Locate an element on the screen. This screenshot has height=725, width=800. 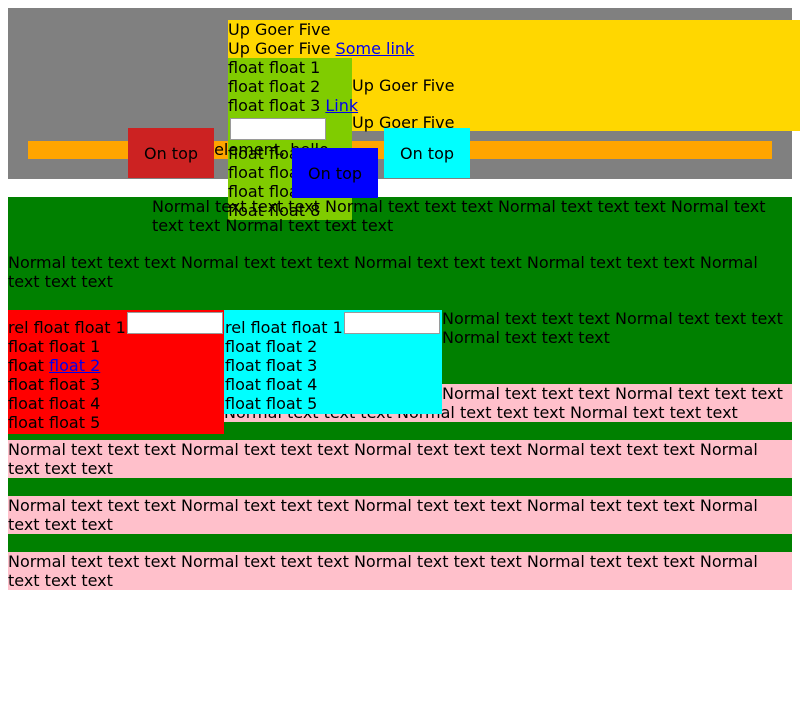
on-top-red-label: On top is located at coordinates (171, 153).